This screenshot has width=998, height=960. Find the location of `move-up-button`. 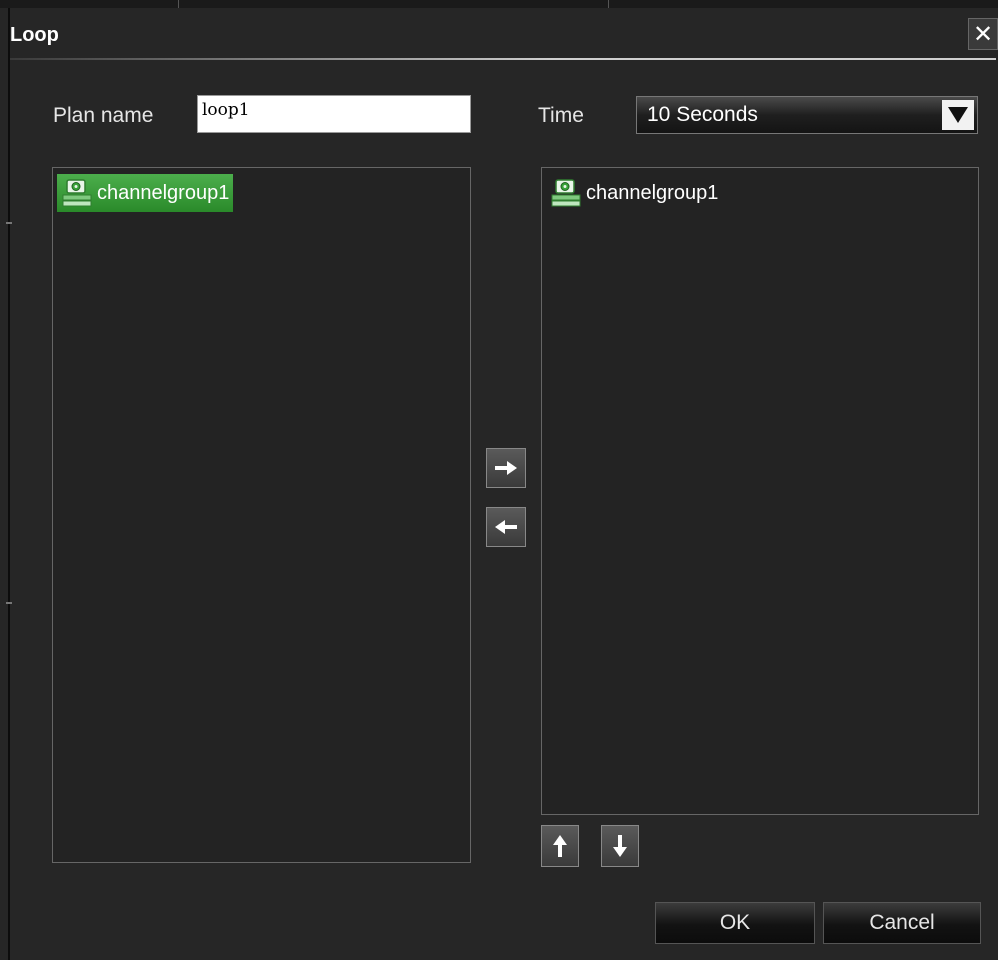

move-up-button is located at coordinates (560, 846).